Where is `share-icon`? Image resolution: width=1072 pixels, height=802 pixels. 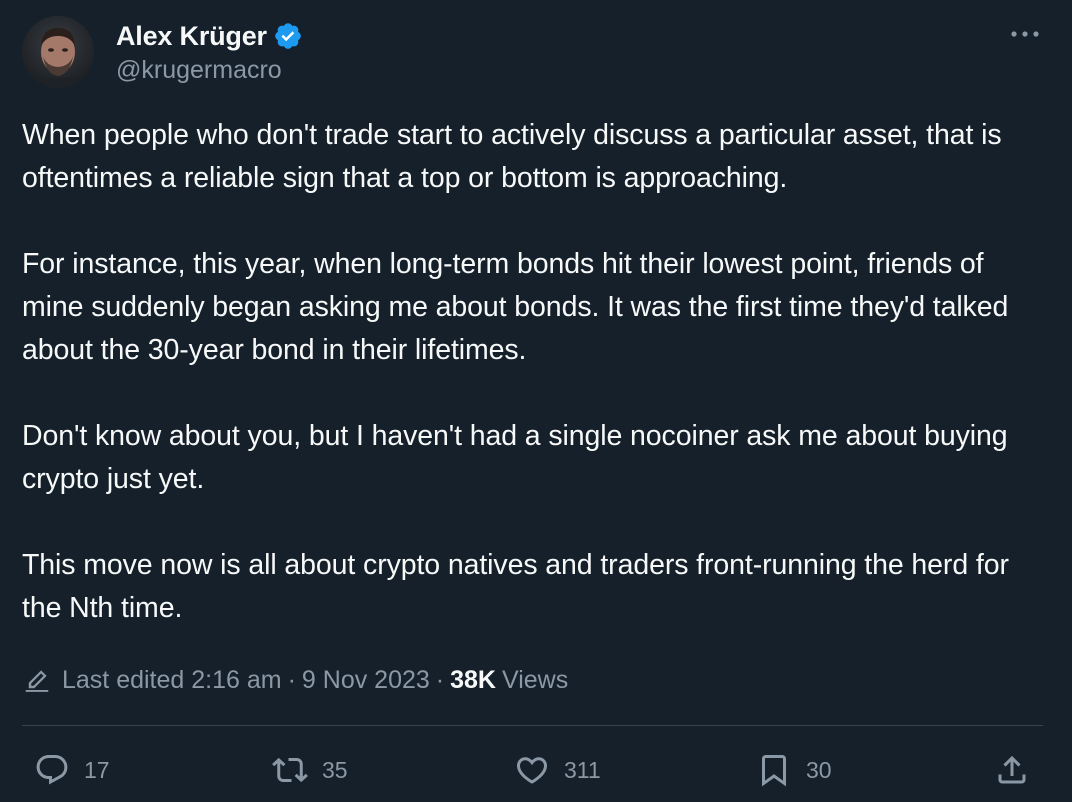 share-icon is located at coordinates (1012, 769).